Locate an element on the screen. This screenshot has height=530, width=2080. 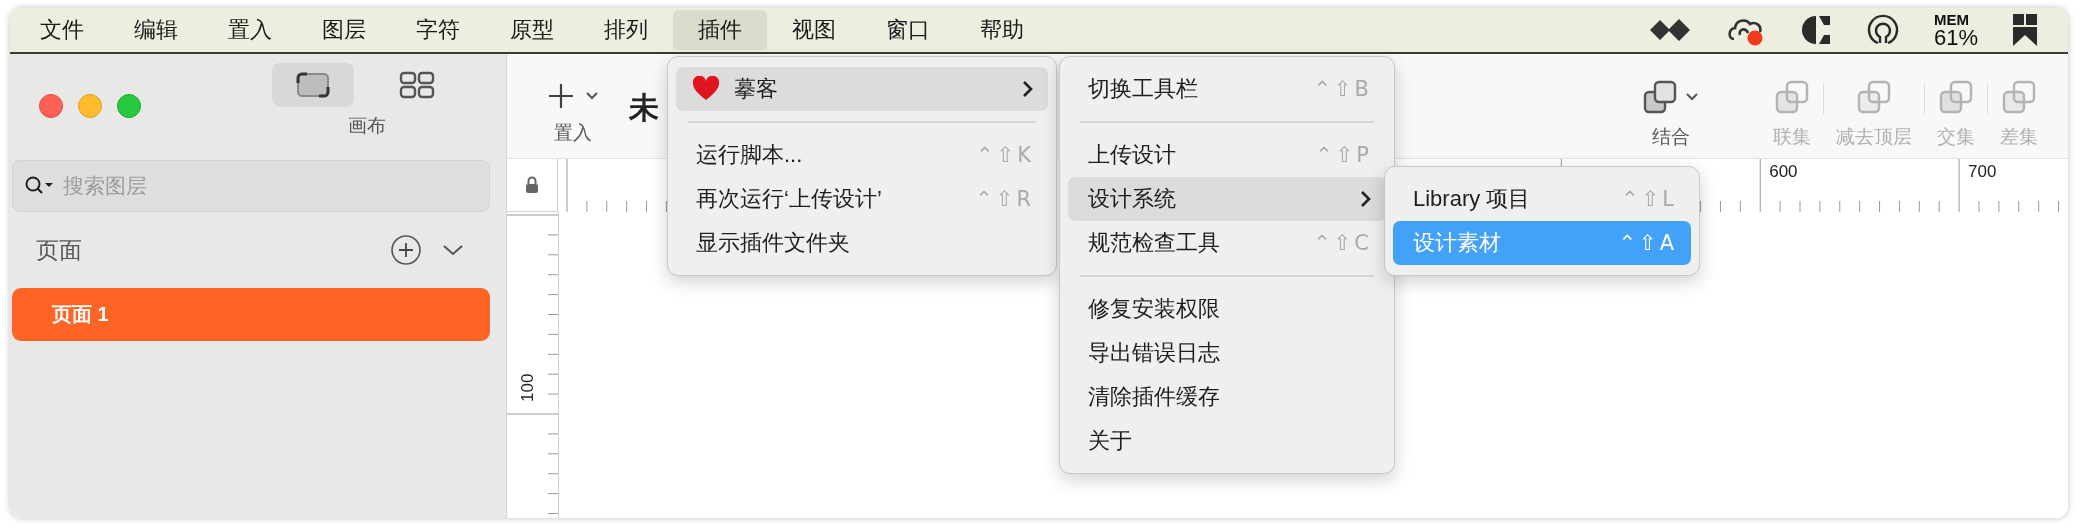
menu-item-label: 导出错误日志 is located at coordinates (1154, 353).